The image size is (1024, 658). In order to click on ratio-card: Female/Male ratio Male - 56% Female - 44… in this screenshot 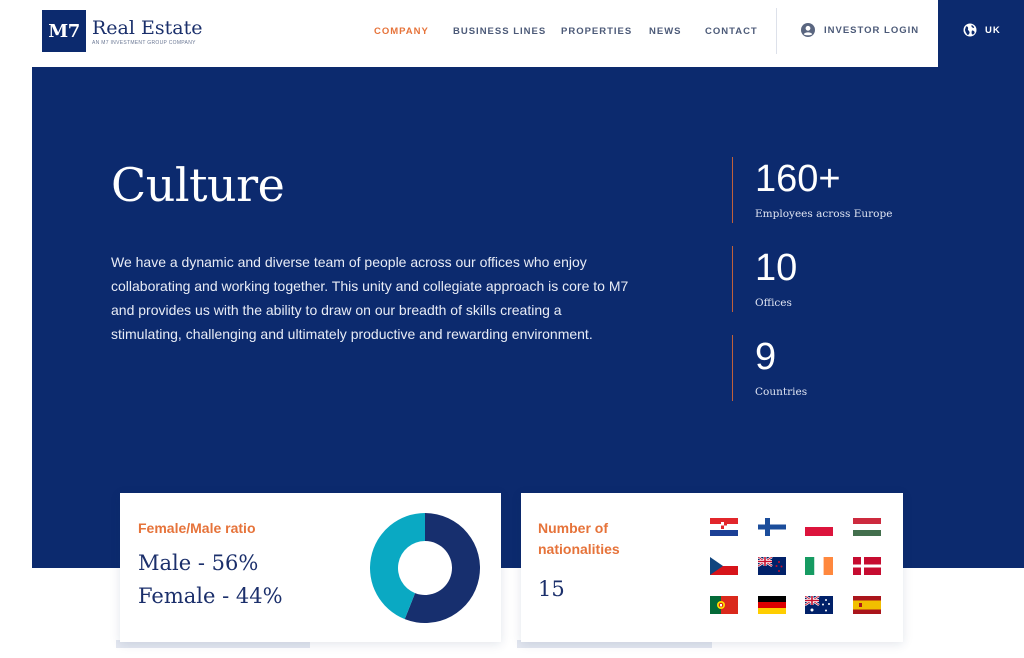, I will do `click(310, 567)`.